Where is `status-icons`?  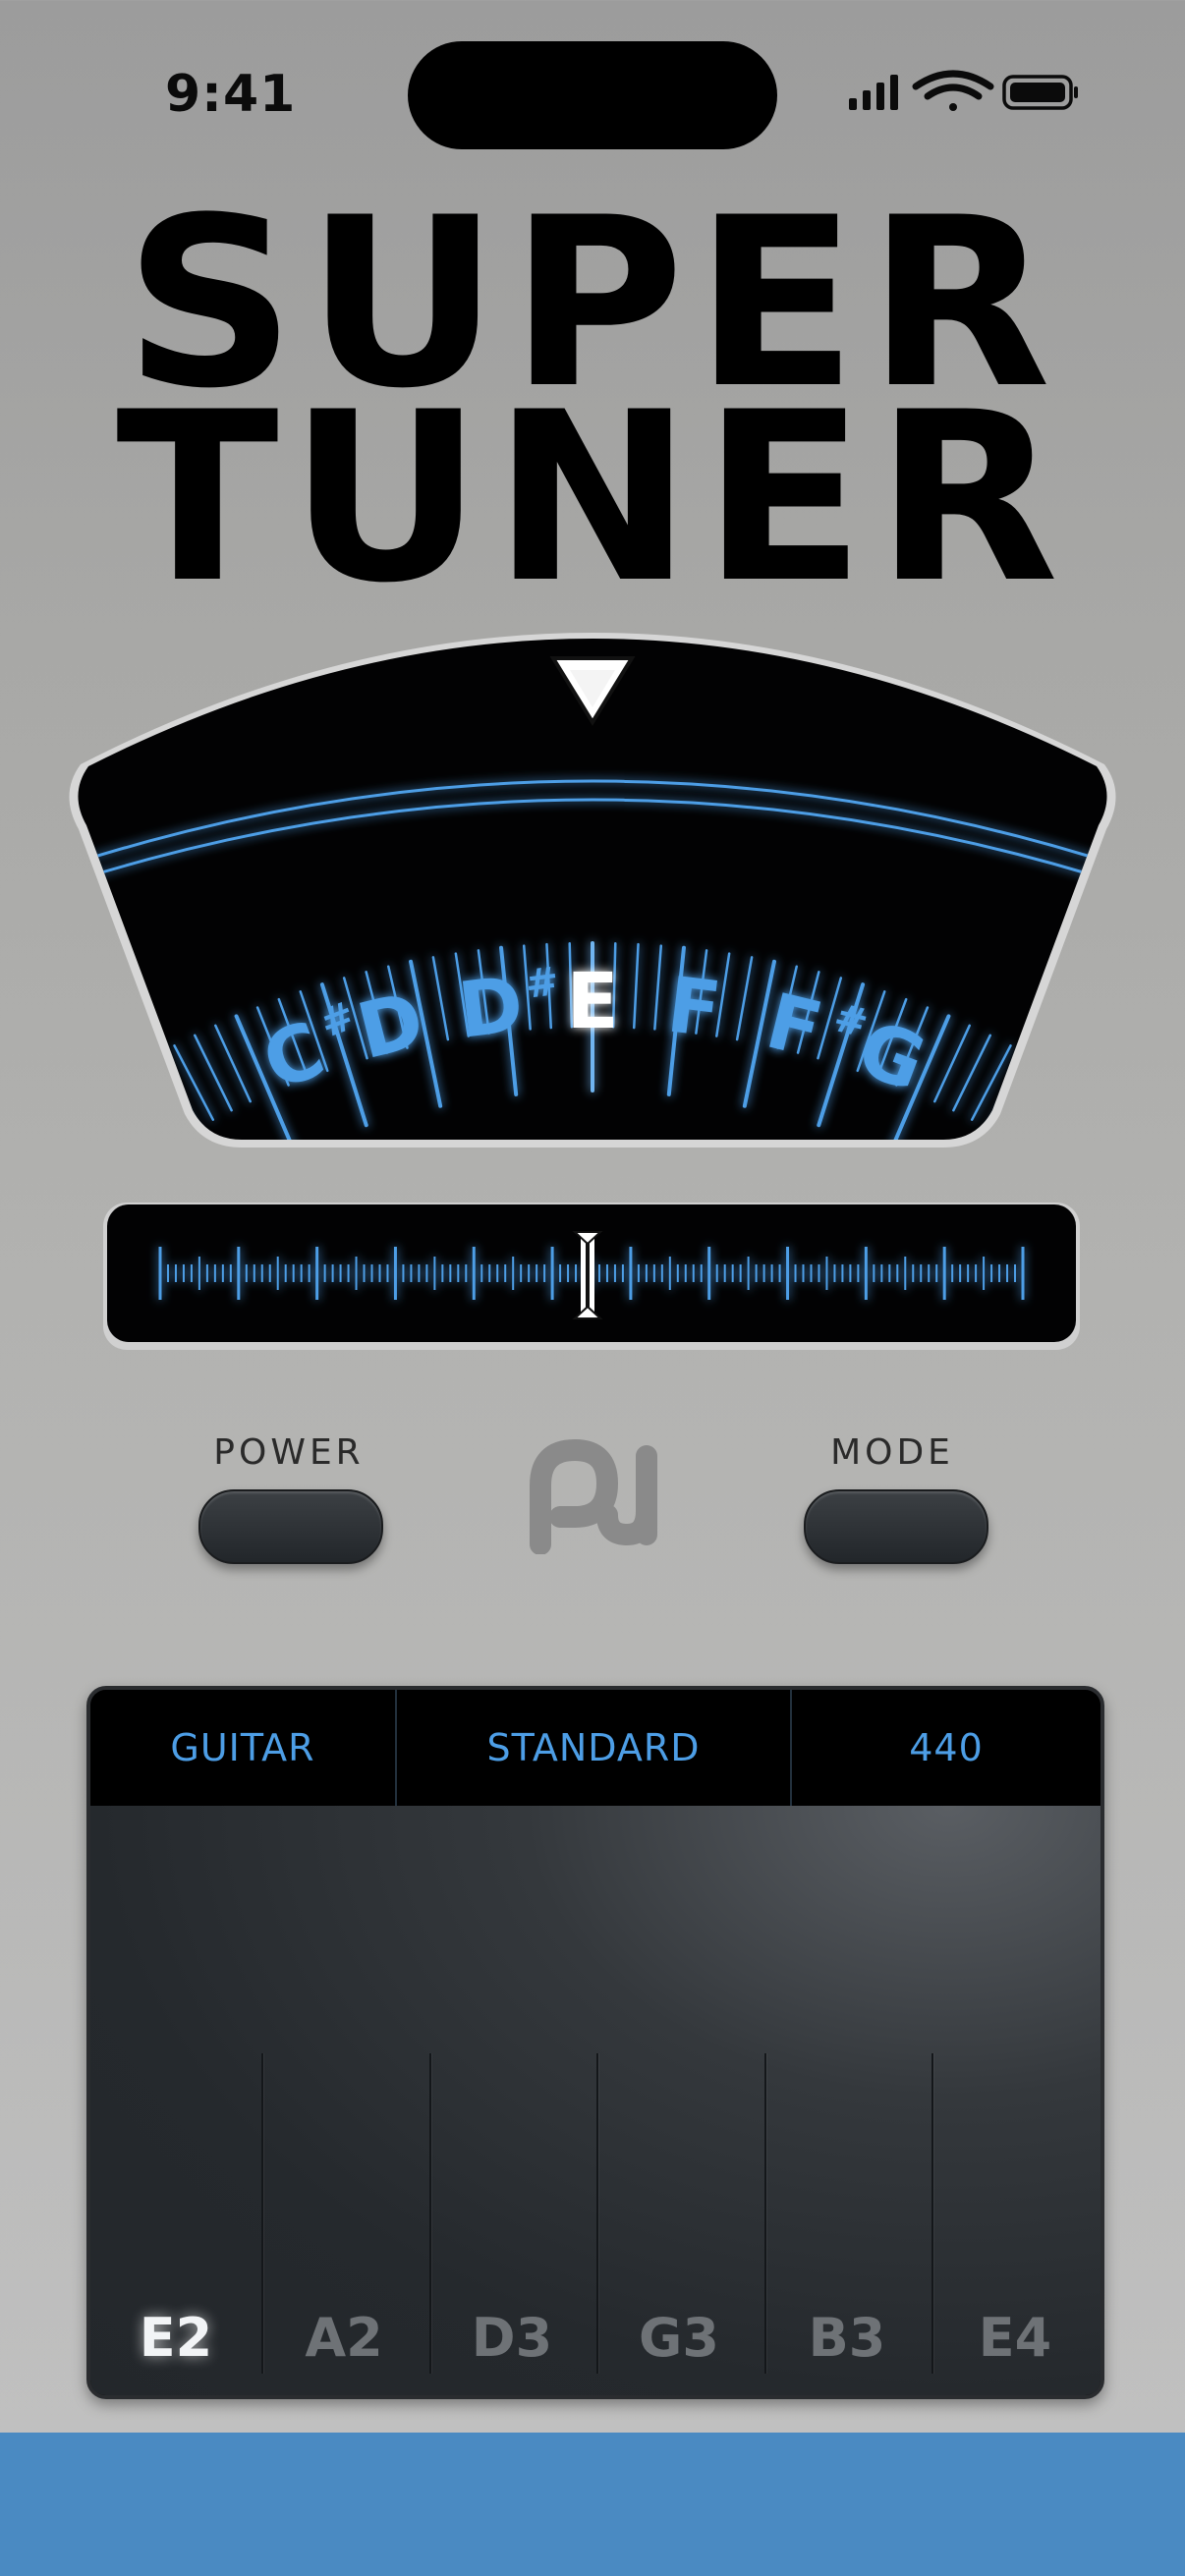
status-icons is located at coordinates (964, 90).